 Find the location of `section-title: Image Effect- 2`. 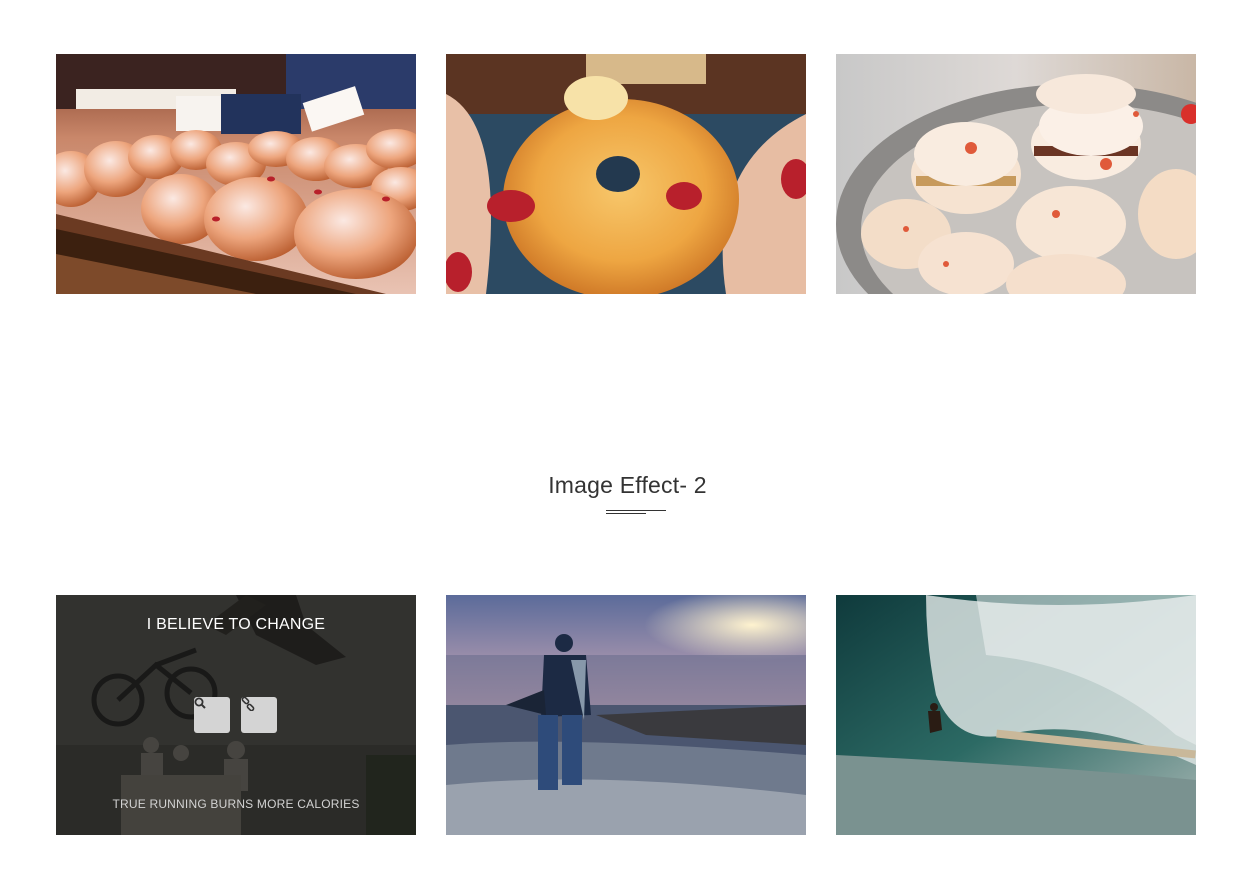

section-title: Image Effect- 2 is located at coordinates (627, 485).